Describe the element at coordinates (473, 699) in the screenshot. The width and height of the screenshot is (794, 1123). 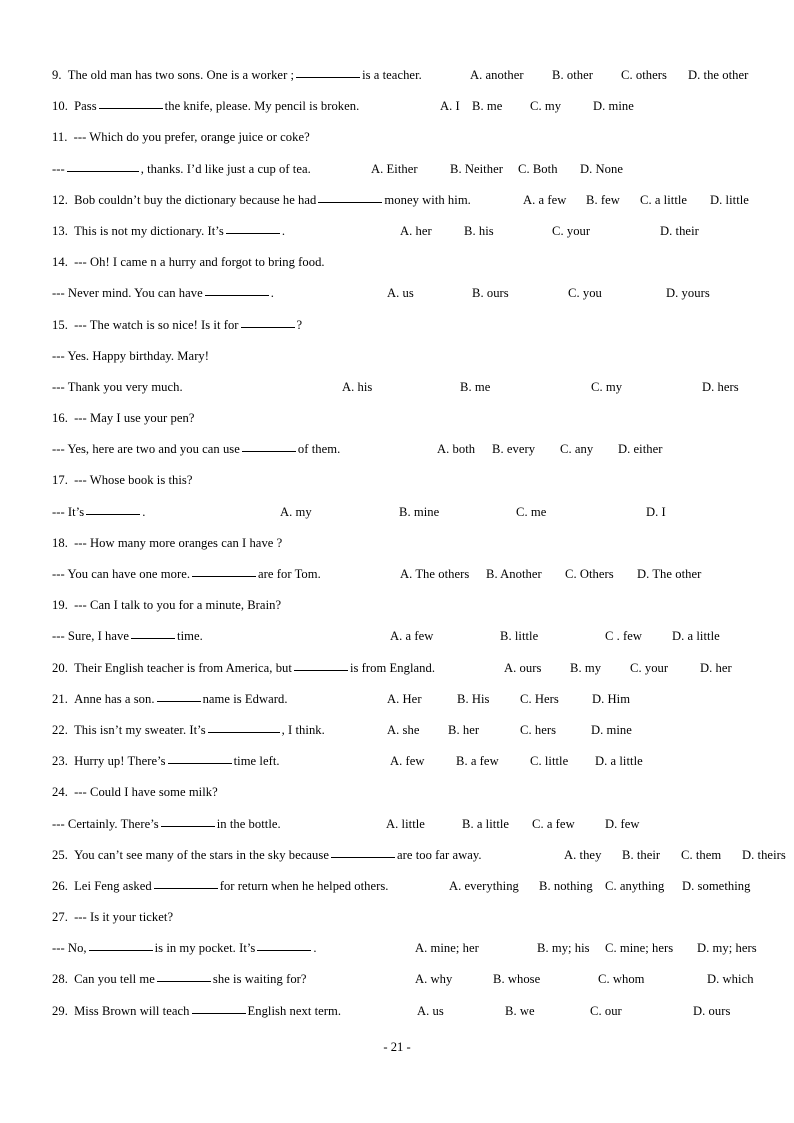
I see `option-b: B. His` at that location.